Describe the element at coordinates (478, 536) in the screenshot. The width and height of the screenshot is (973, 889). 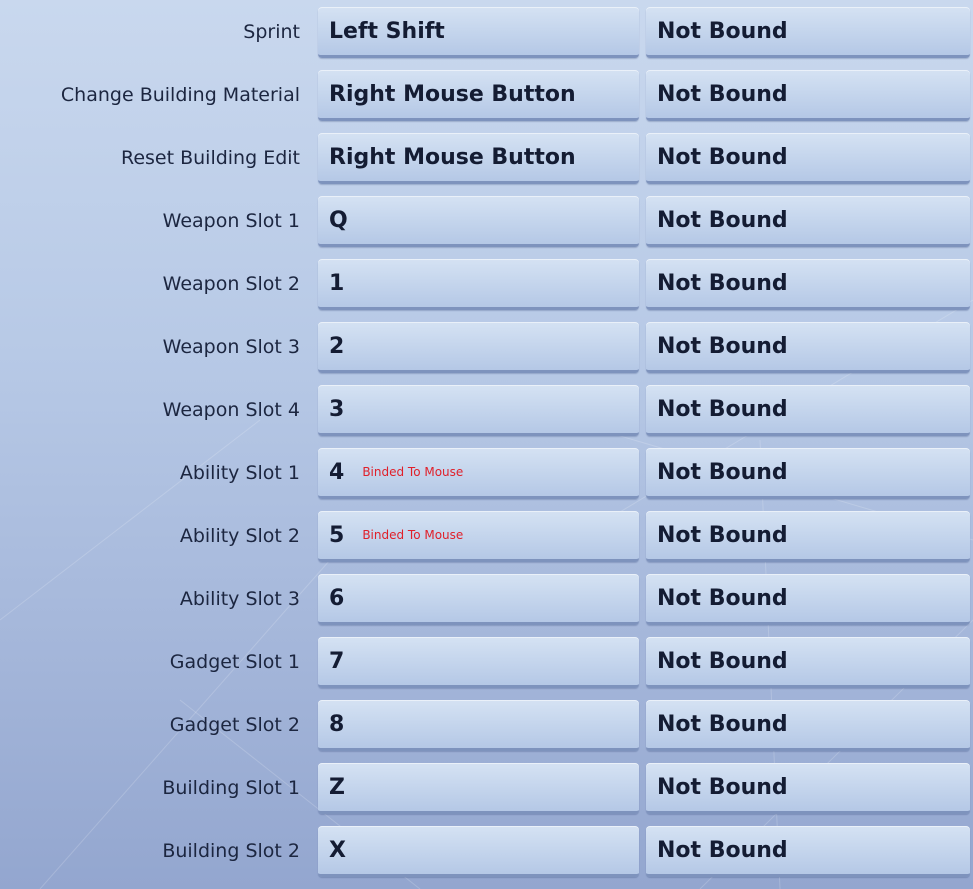
I see `primary-binding-button: 5 Binded To Mouse` at that location.